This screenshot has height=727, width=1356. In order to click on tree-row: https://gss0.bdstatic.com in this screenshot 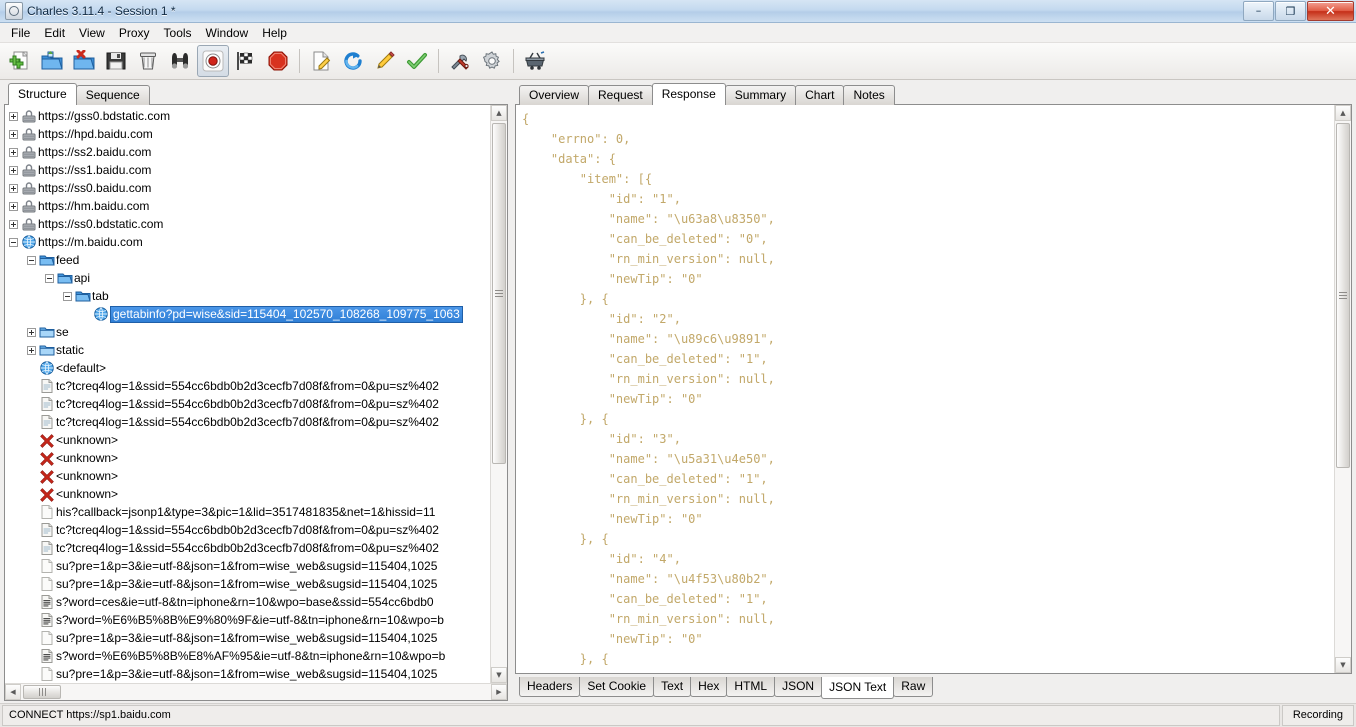, I will do `click(248, 116)`.